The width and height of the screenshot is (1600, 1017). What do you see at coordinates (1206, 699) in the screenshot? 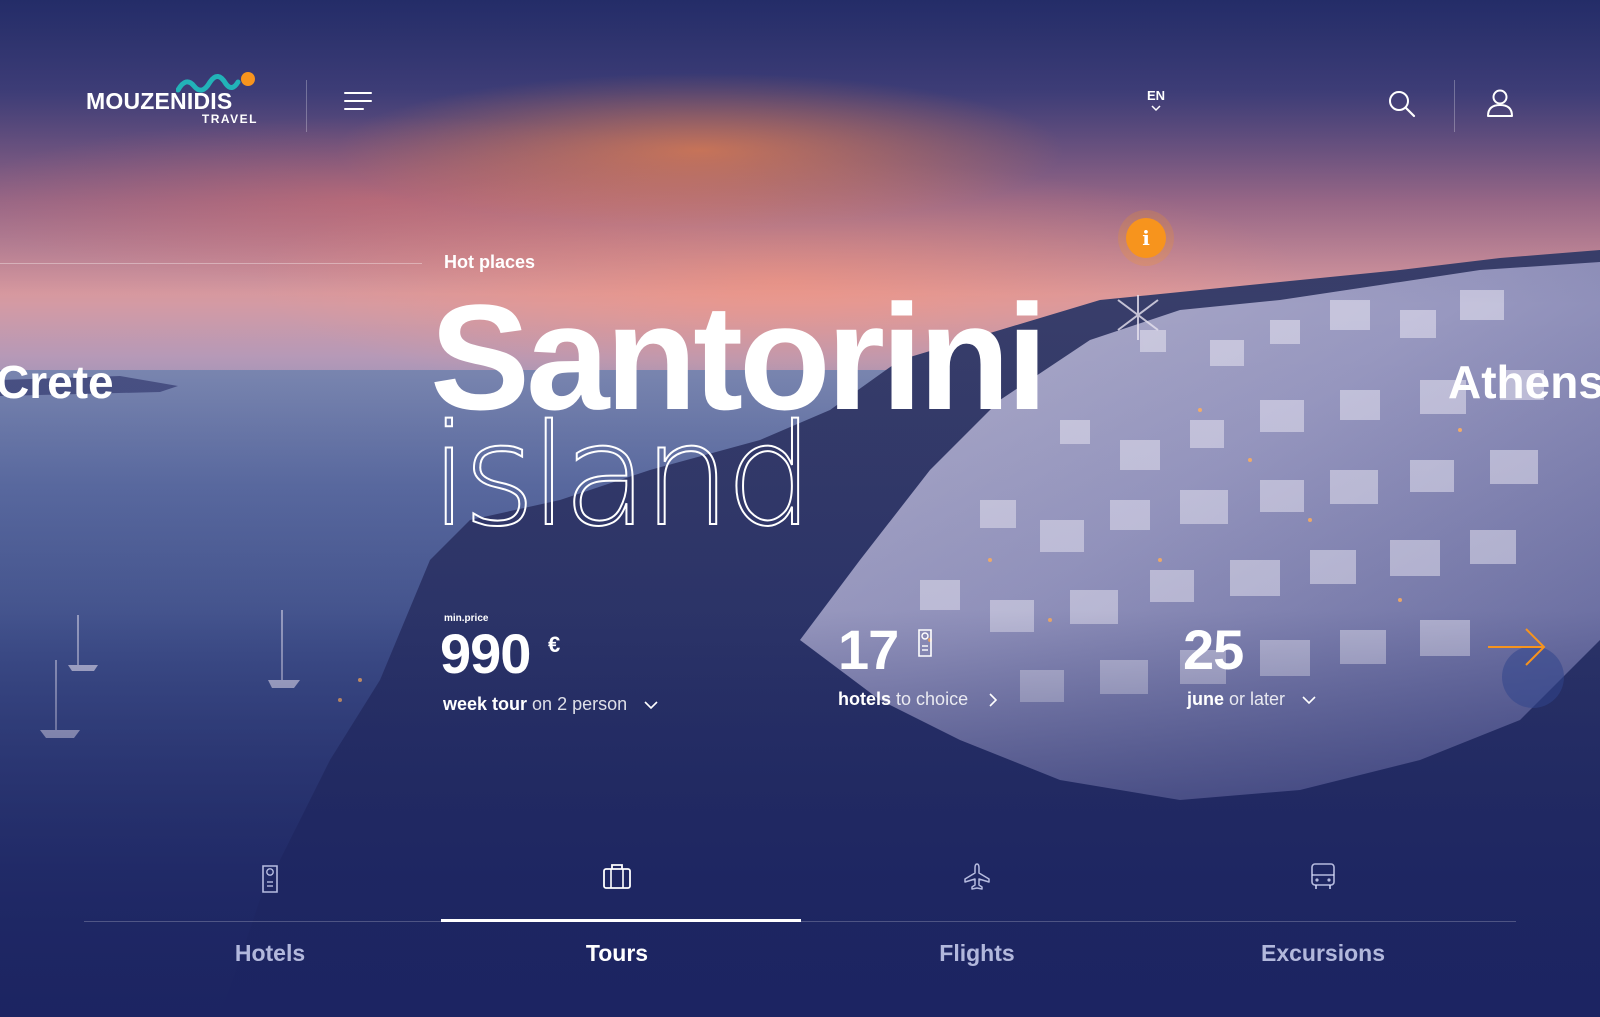
I see `caption-bold: june` at bounding box center [1206, 699].